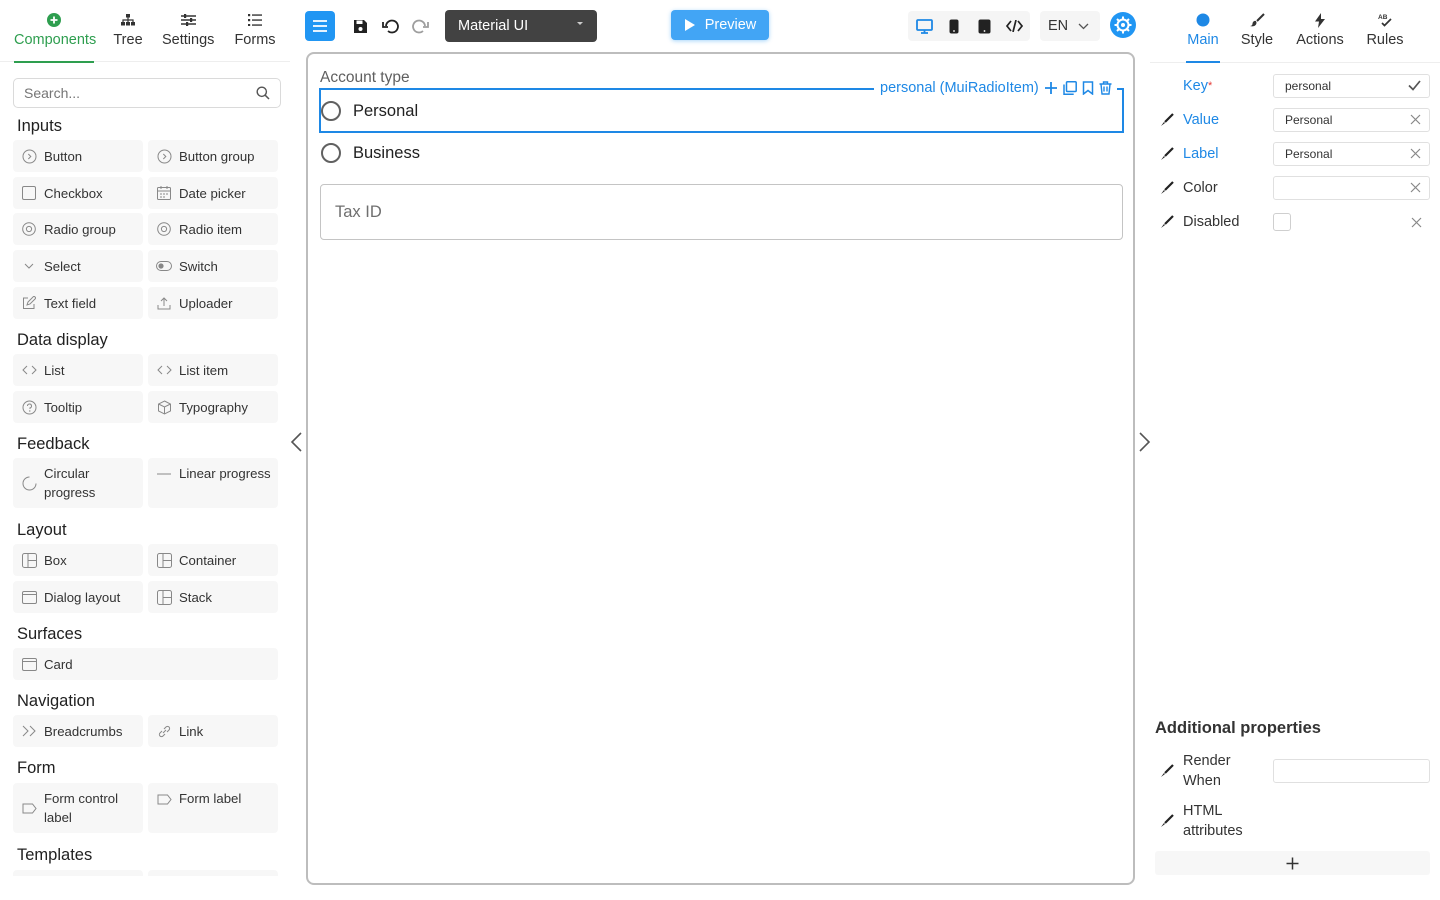 This screenshot has height=900, width=1440. Describe the element at coordinates (213, 407) in the screenshot. I see `component-typography: Typography` at that location.